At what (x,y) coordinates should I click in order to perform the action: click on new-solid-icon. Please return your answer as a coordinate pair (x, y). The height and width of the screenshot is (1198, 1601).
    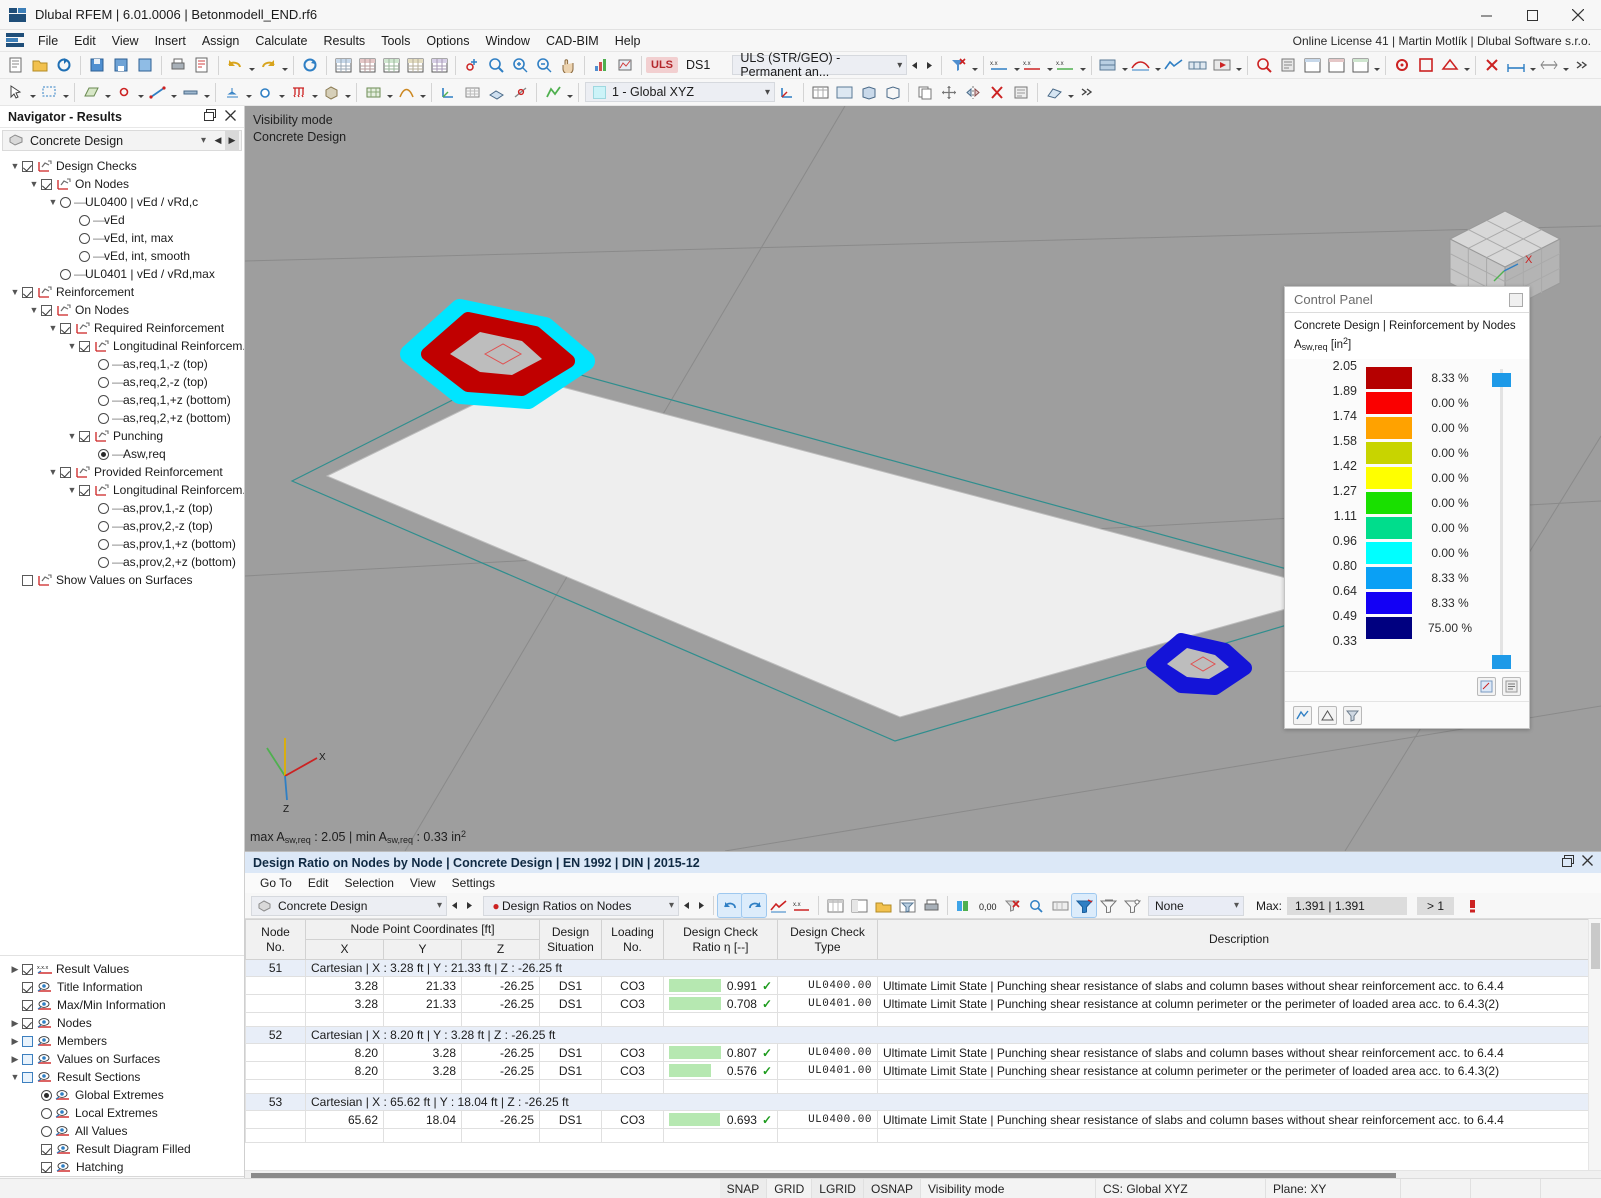
    Looking at the image, I should click on (331, 92).